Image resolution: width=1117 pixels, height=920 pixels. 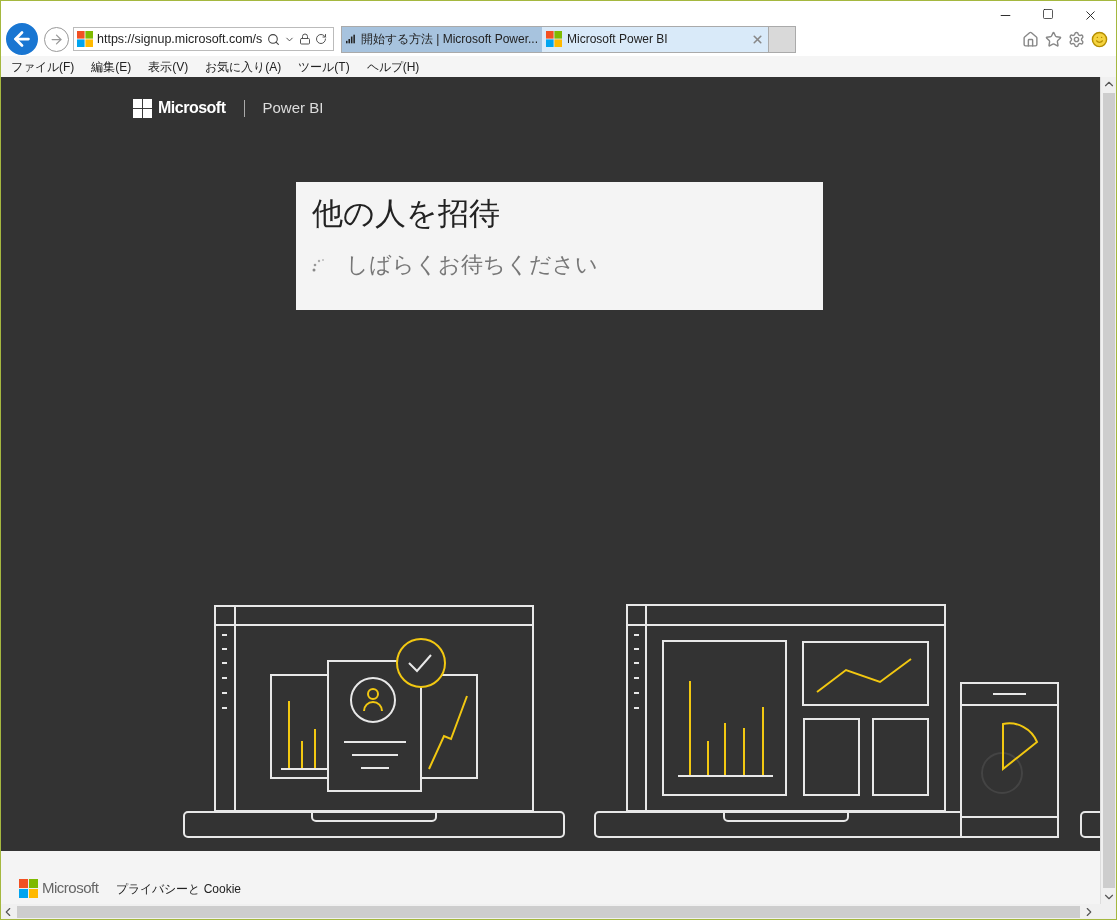 I want to click on loading-message: しばらくお待ちください, so click(x=472, y=265).